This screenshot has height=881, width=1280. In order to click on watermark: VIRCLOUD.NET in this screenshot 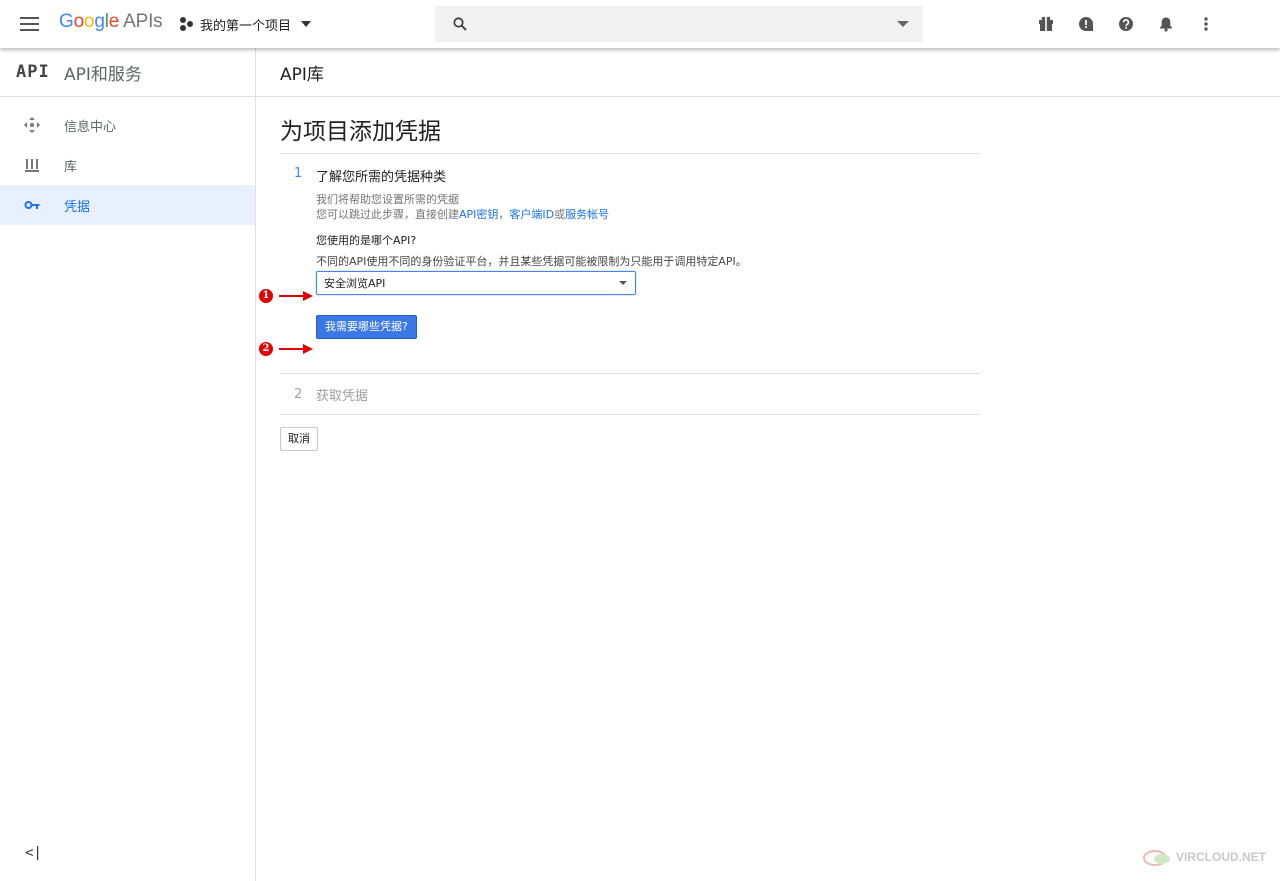, I will do `click(1204, 857)`.